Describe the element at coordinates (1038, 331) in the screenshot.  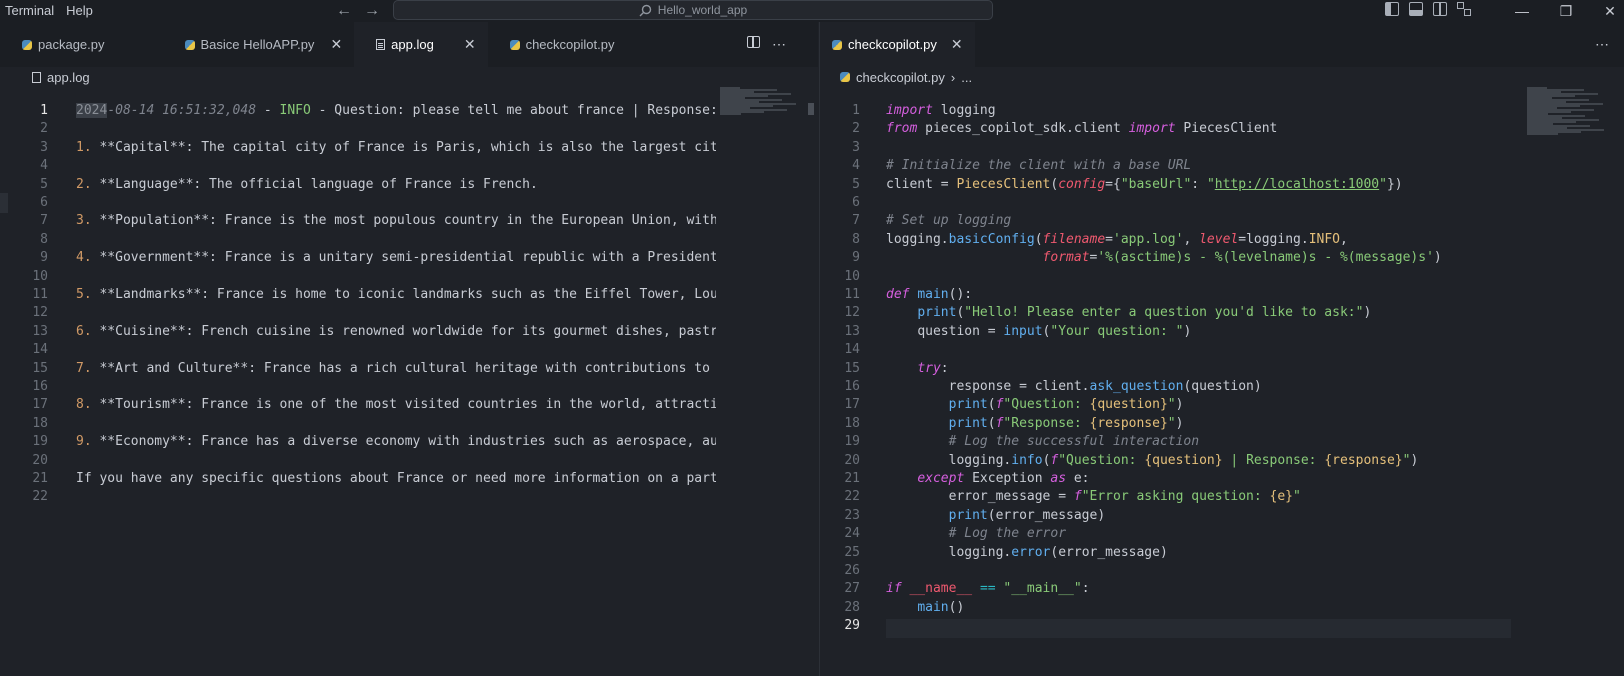
I see `line-content: question = input("Your question: ")` at that location.